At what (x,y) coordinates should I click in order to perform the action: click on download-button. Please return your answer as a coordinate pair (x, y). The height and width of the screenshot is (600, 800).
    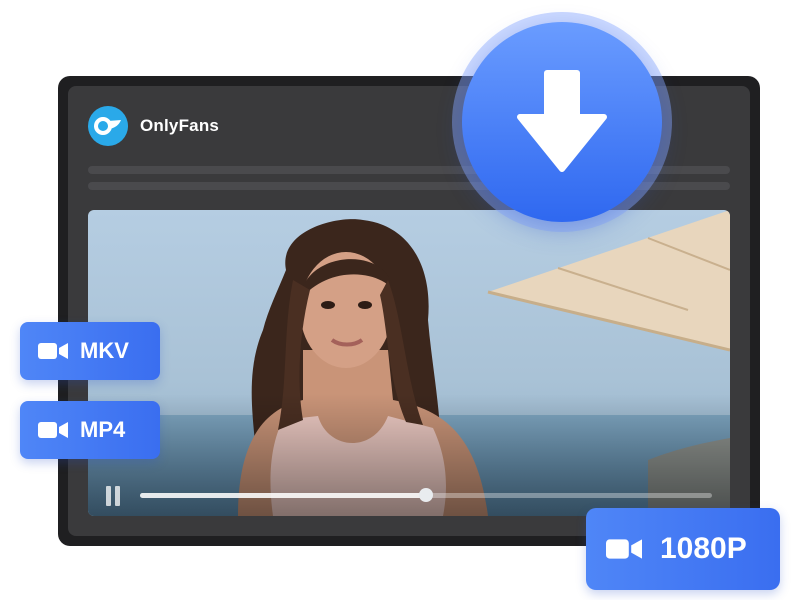
    Looking at the image, I should click on (562, 122).